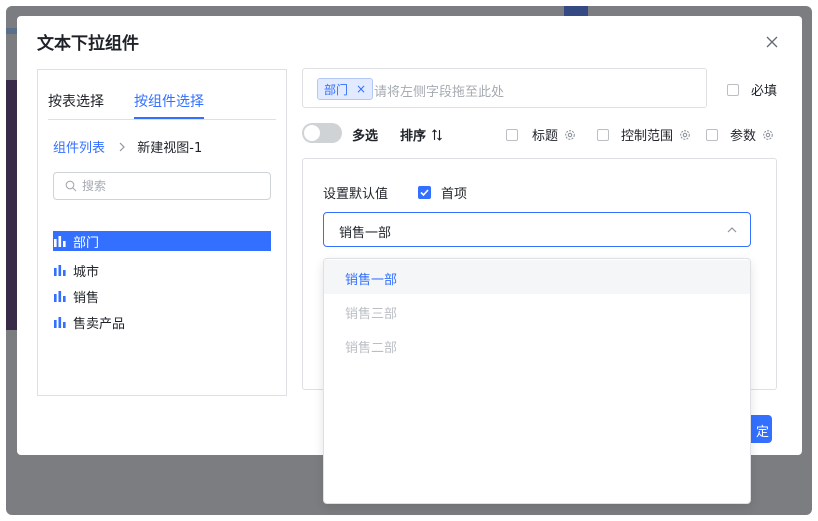 This screenshot has width=818, height=521. What do you see at coordinates (545, 136) in the screenshot?
I see `title-label: 标题` at bounding box center [545, 136].